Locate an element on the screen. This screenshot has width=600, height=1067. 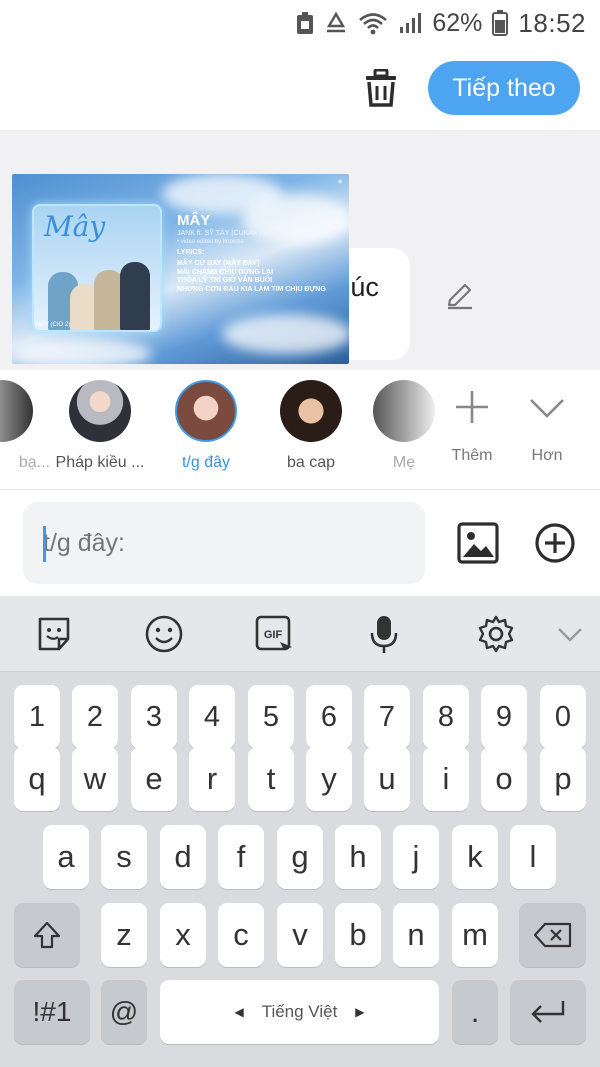
album-cover: Mây is located at coordinates (97, 268).